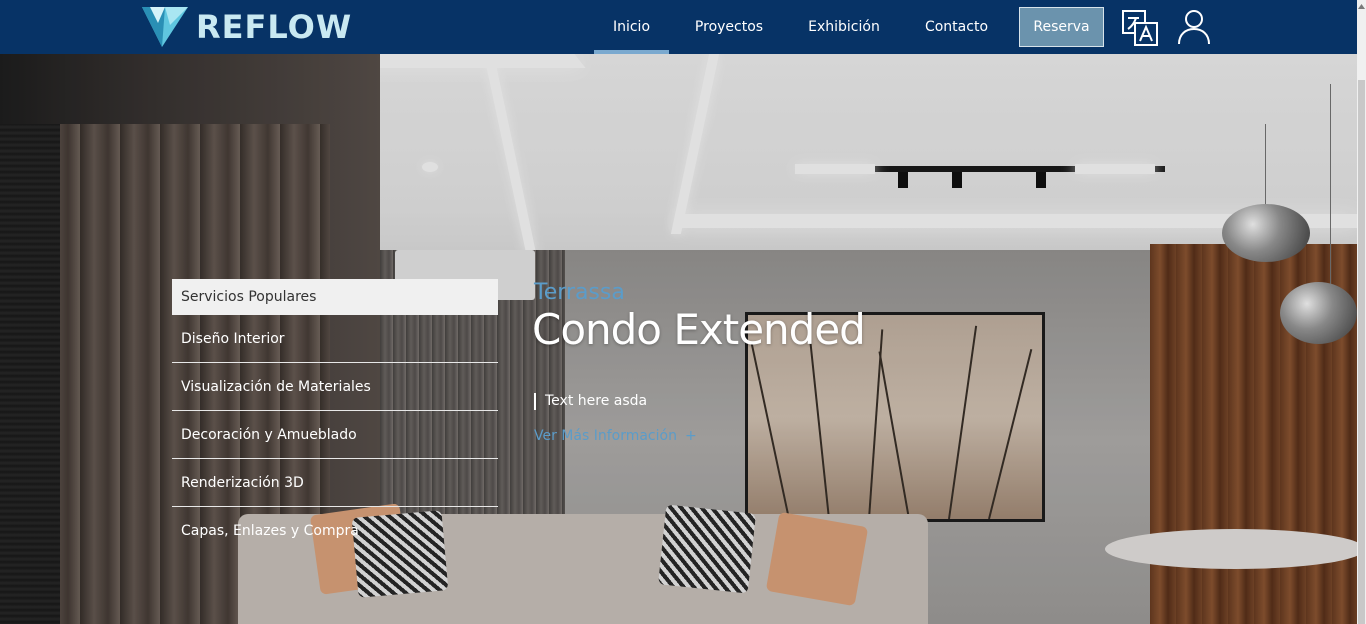 The height and width of the screenshot is (624, 1366). I want to click on hero-text-bar, so click(535, 401).